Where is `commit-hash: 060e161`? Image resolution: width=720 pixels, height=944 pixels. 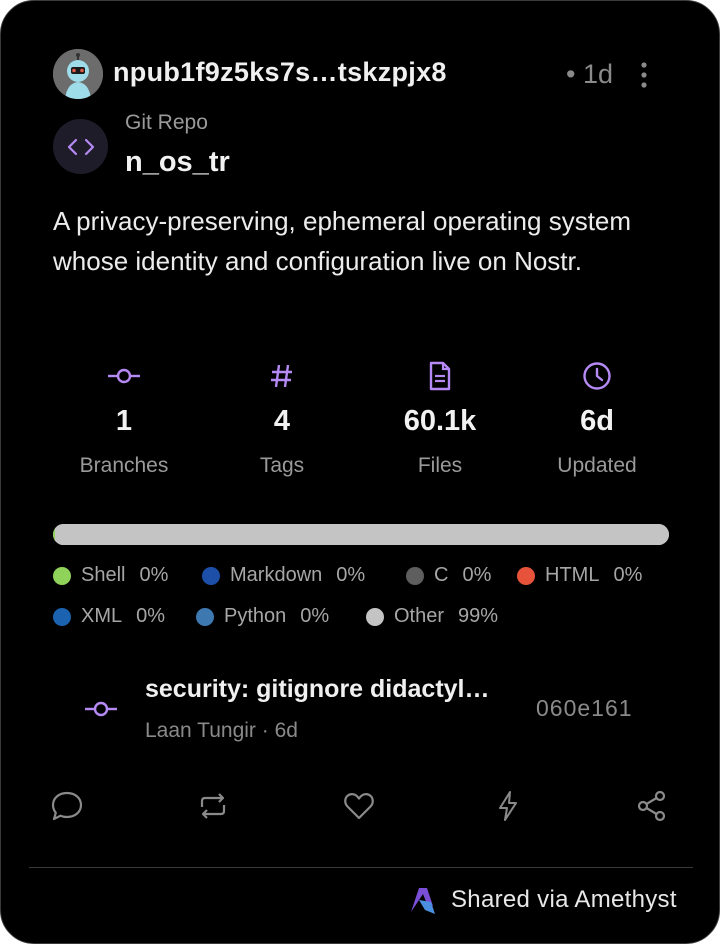 commit-hash: 060e161 is located at coordinates (584, 708).